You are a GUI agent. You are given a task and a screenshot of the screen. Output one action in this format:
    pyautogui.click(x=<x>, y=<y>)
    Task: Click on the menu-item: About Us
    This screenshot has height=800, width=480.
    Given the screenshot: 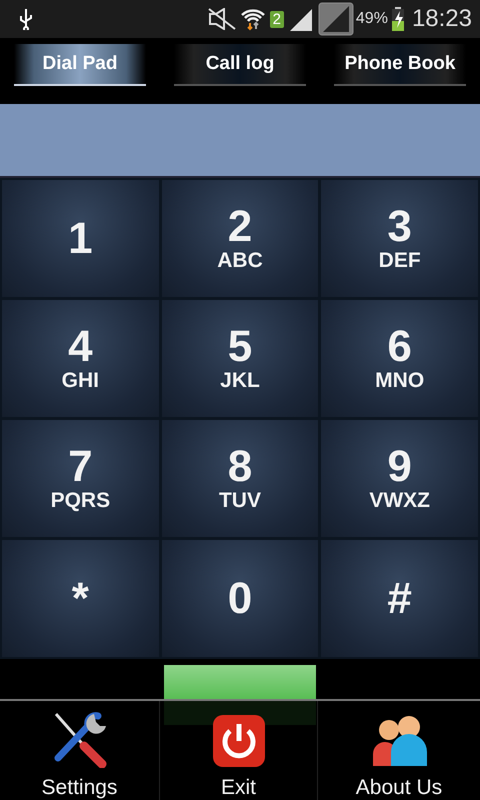 What is the action you would take?
    pyautogui.click(x=399, y=750)
    